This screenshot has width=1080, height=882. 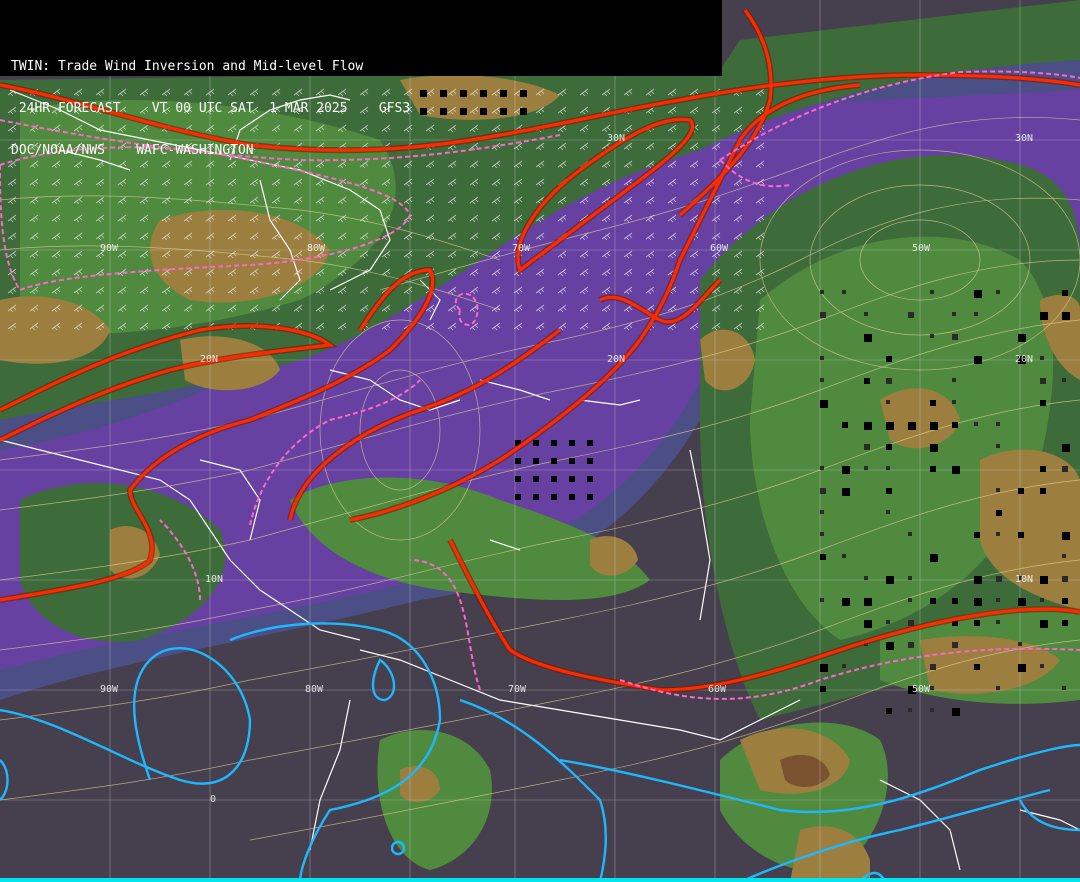 What do you see at coordinates (109, 248) in the screenshot?
I see `lon-label-90w: 90W` at bounding box center [109, 248].